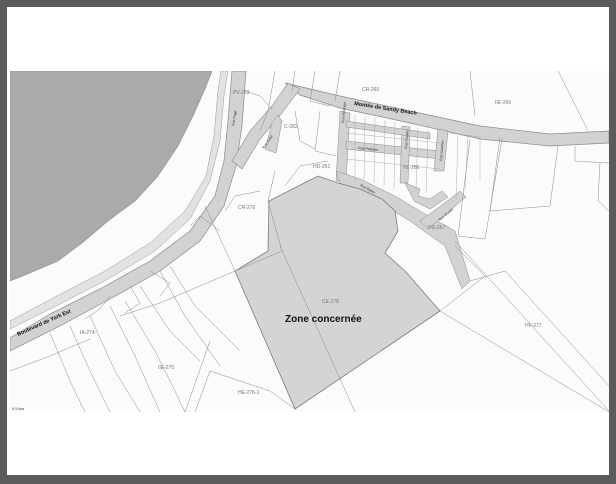  Describe the element at coordinates (249, 393) in the screenshot. I see `zone-label-he2761: HE-276-1` at that location.